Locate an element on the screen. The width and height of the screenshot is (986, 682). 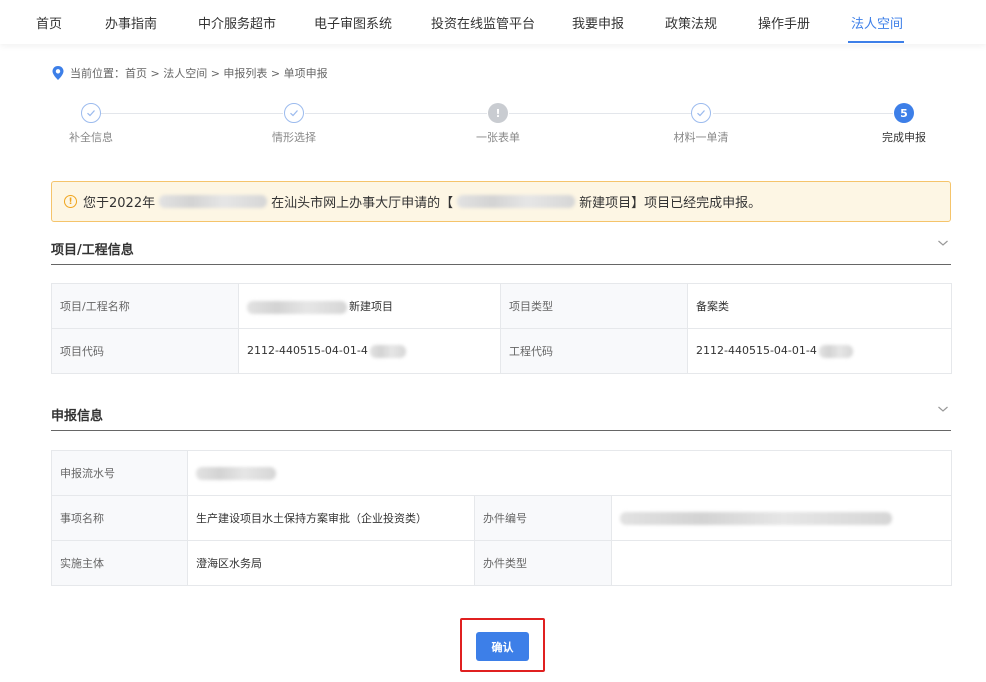
case-no-value is located at coordinates (781, 518).